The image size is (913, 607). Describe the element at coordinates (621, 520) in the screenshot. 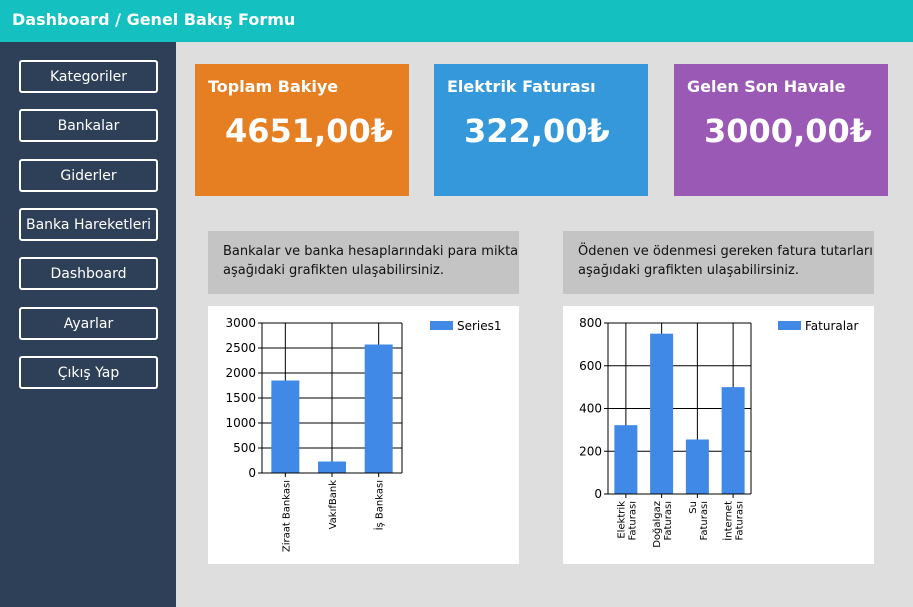

I see `x-category-label: Elektrik` at that location.